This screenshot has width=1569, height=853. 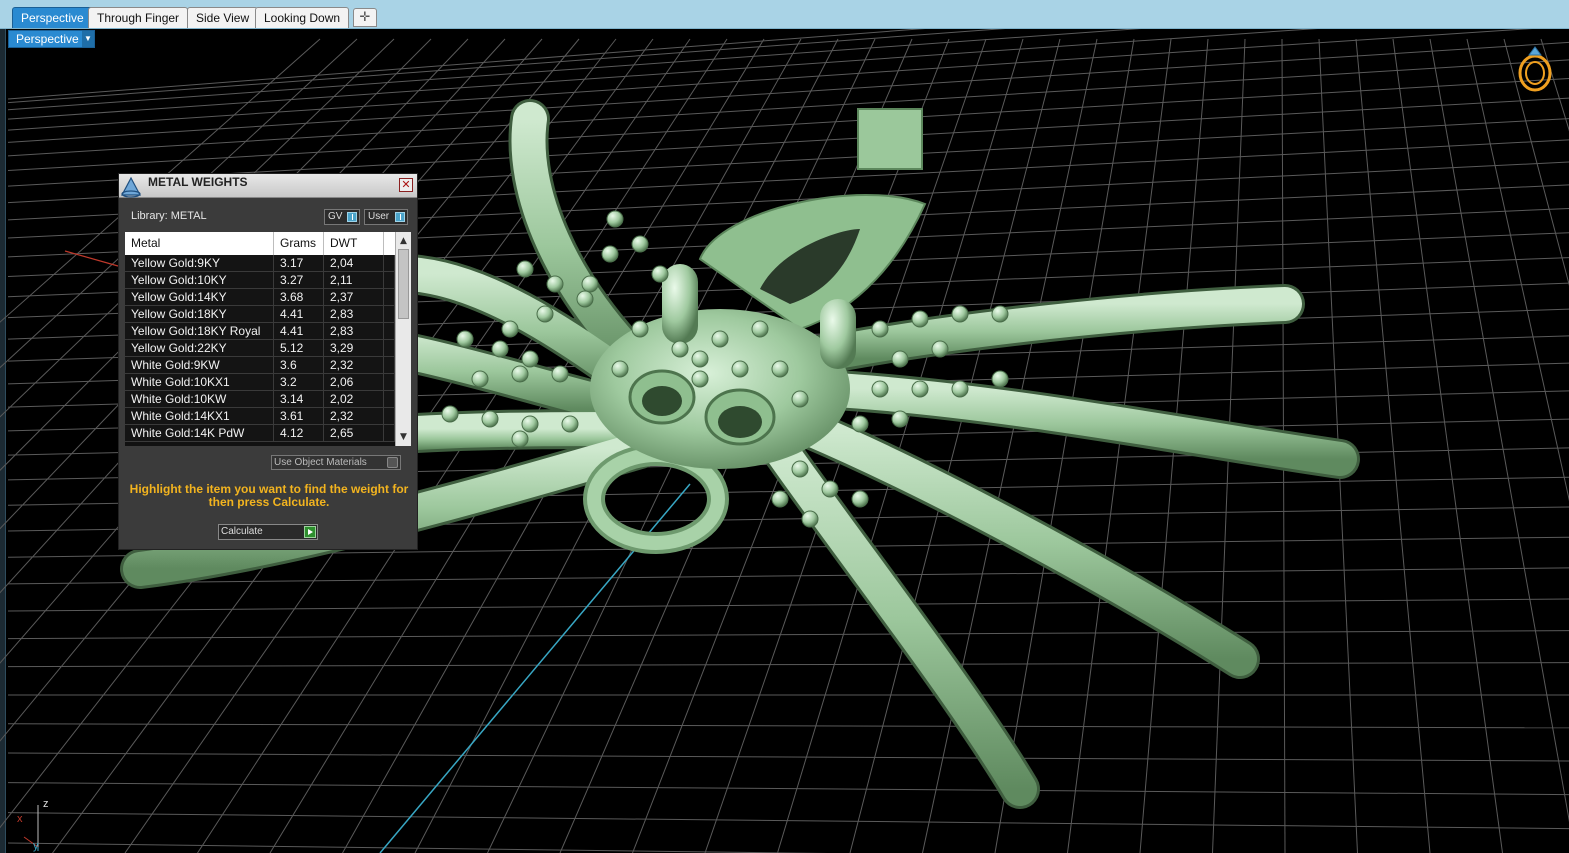 I want to click on metal-cell: Yellow Gold:22KY, so click(x=199, y=348).